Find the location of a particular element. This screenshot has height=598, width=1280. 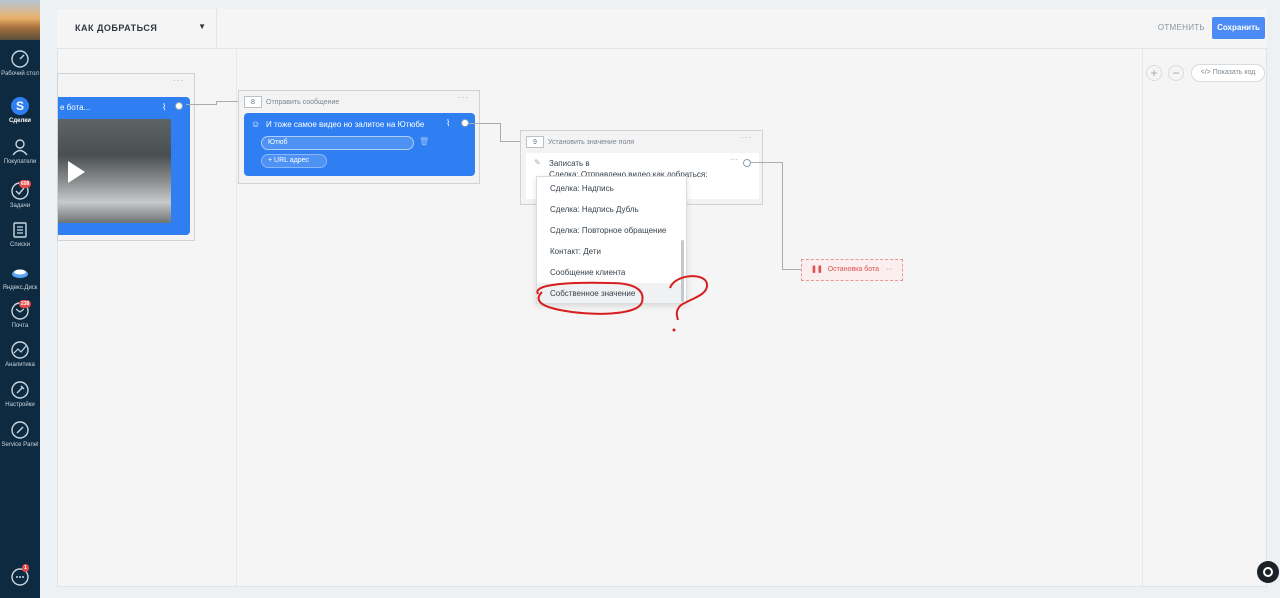

sidebar-item-yandex-disk: Яндекс.Диск is located at coordinates (20, 277).